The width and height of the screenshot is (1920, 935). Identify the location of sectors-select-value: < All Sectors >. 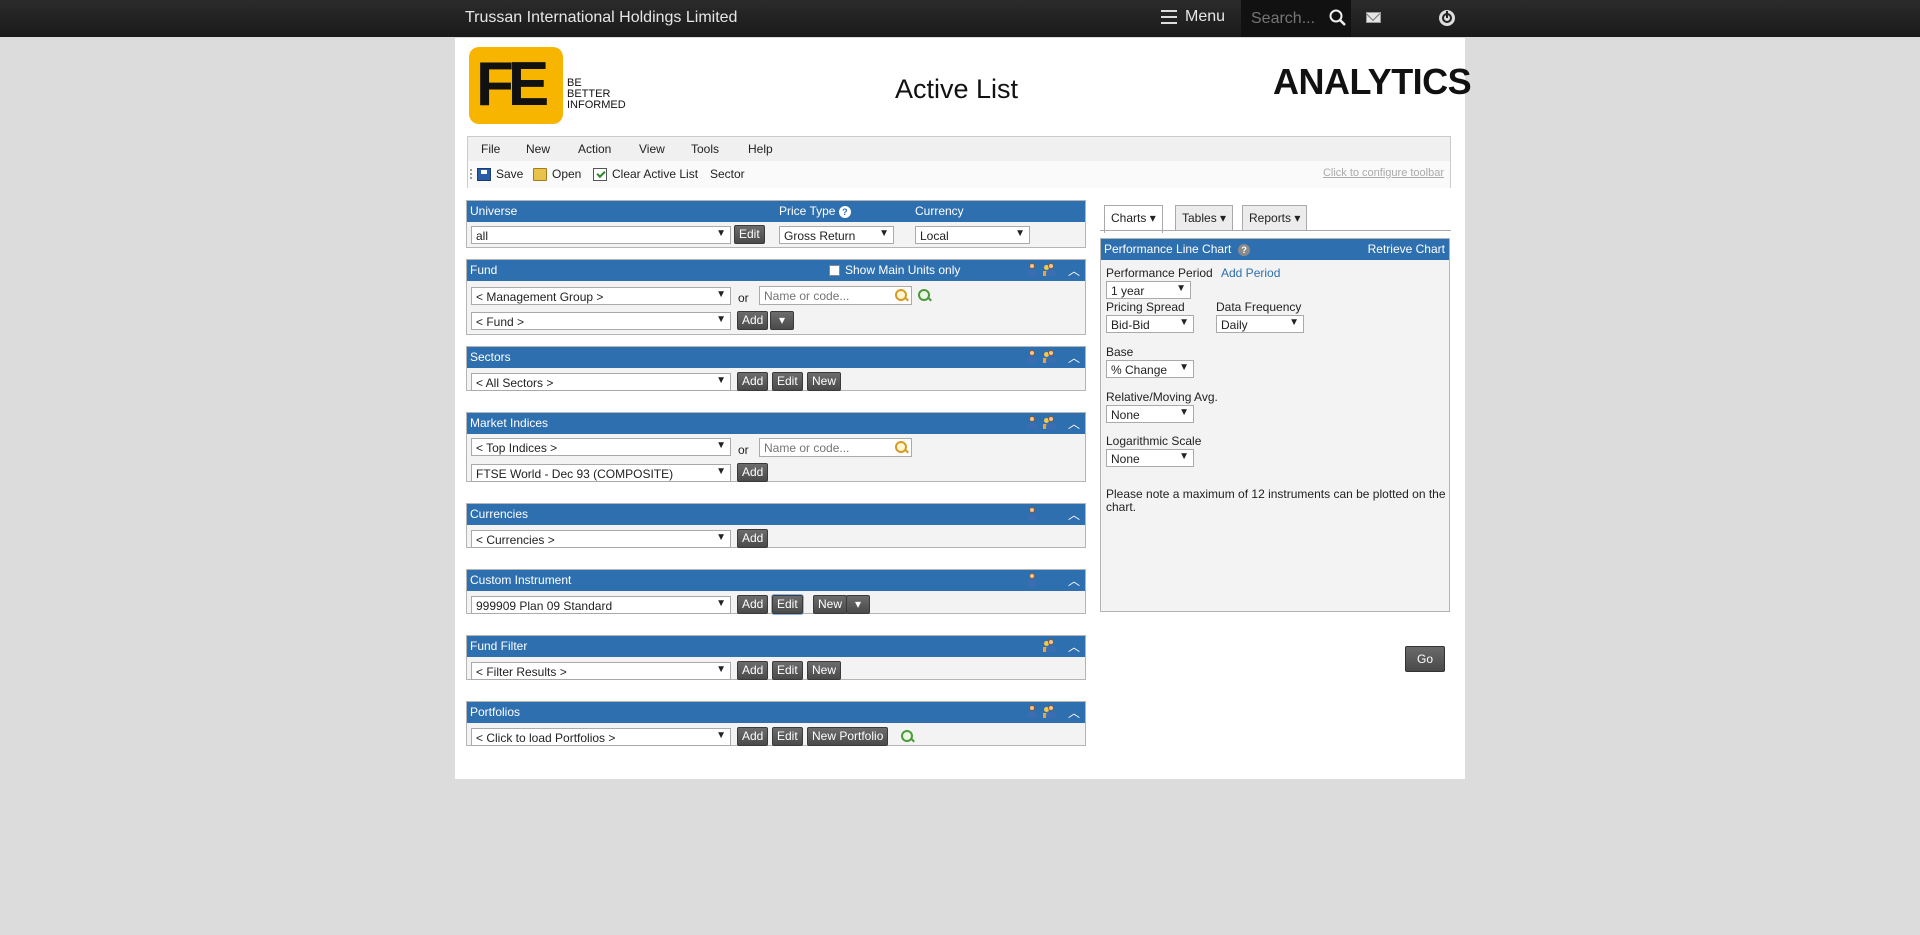
(515, 383).